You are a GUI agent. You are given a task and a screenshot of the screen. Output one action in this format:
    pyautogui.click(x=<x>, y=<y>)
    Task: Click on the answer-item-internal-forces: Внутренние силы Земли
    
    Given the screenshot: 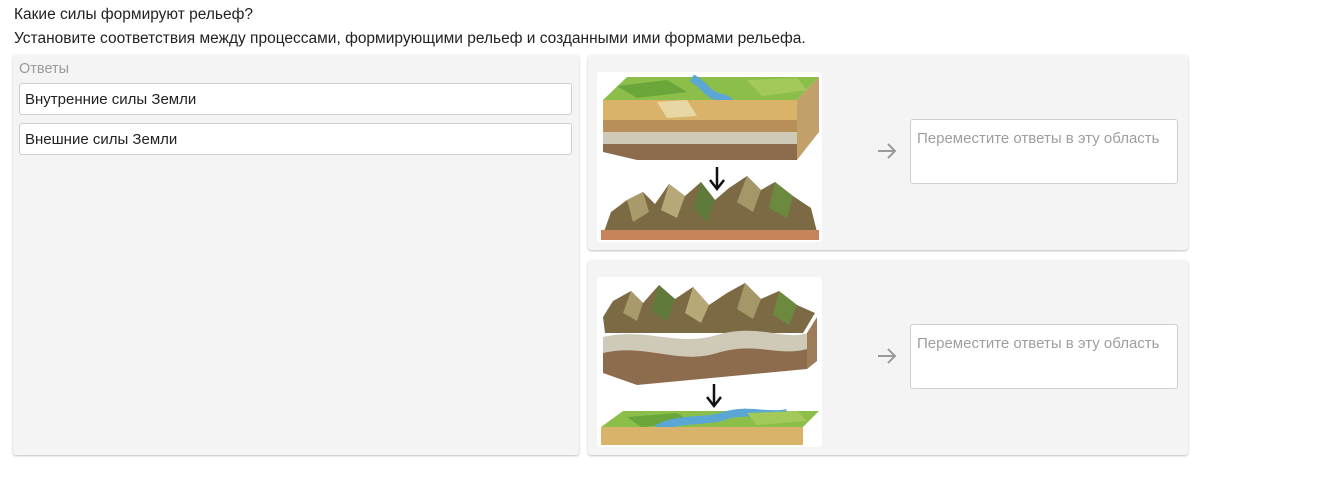 What is the action you would take?
    pyautogui.click(x=295, y=99)
    